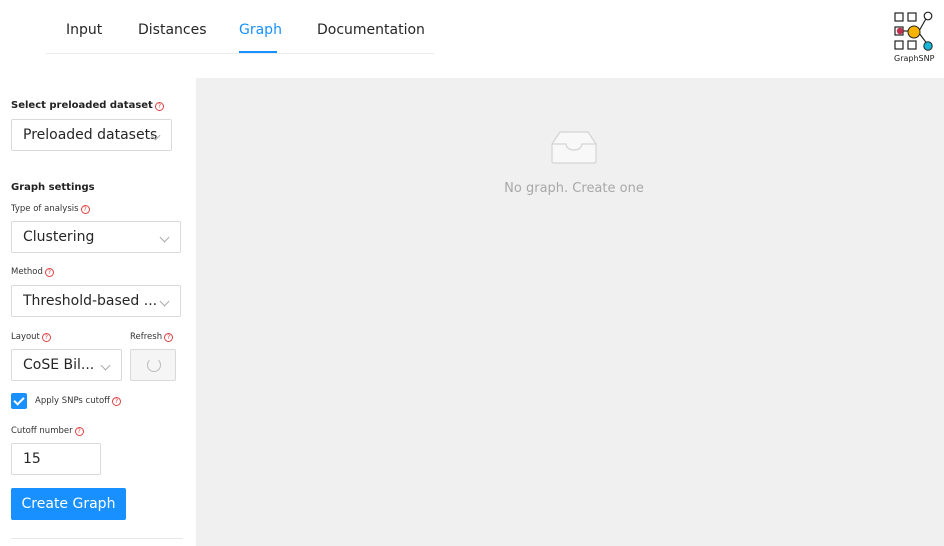 This screenshot has height=546, width=944. What do you see at coordinates (53, 187) in the screenshot?
I see `graph-settings-heading: Graph settings` at bounding box center [53, 187].